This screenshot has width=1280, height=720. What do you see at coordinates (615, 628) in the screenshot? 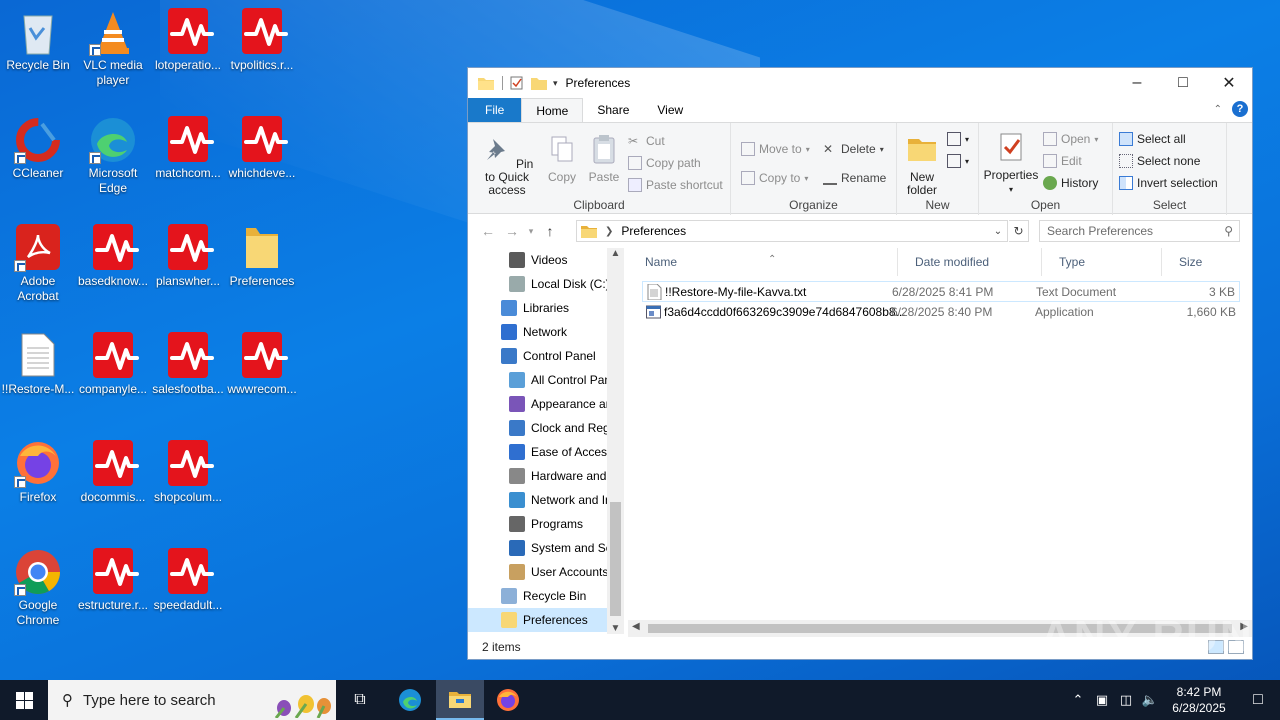
I see `scroll-down-icon: ▼` at bounding box center [615, 628].